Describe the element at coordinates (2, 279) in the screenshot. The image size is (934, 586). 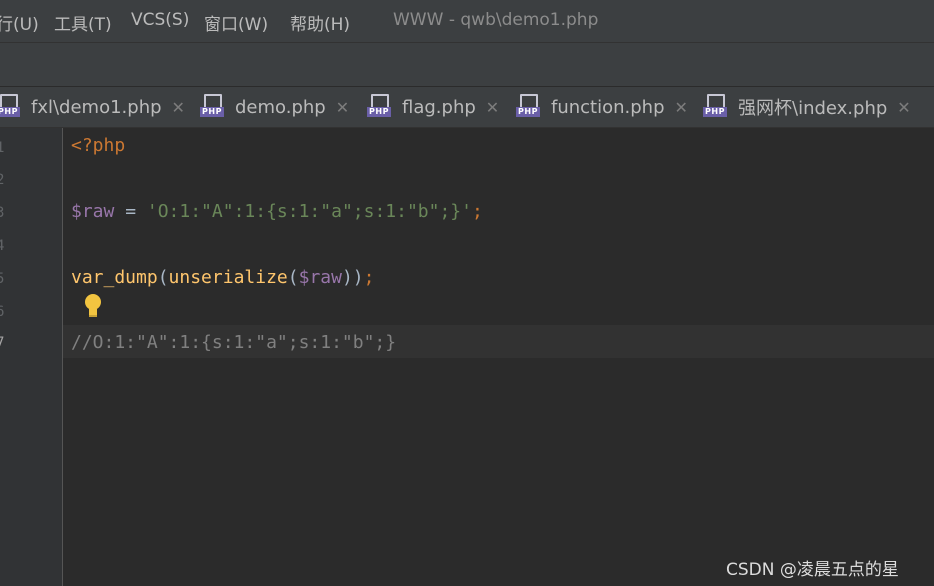
I see `line-number: 5` at that location.